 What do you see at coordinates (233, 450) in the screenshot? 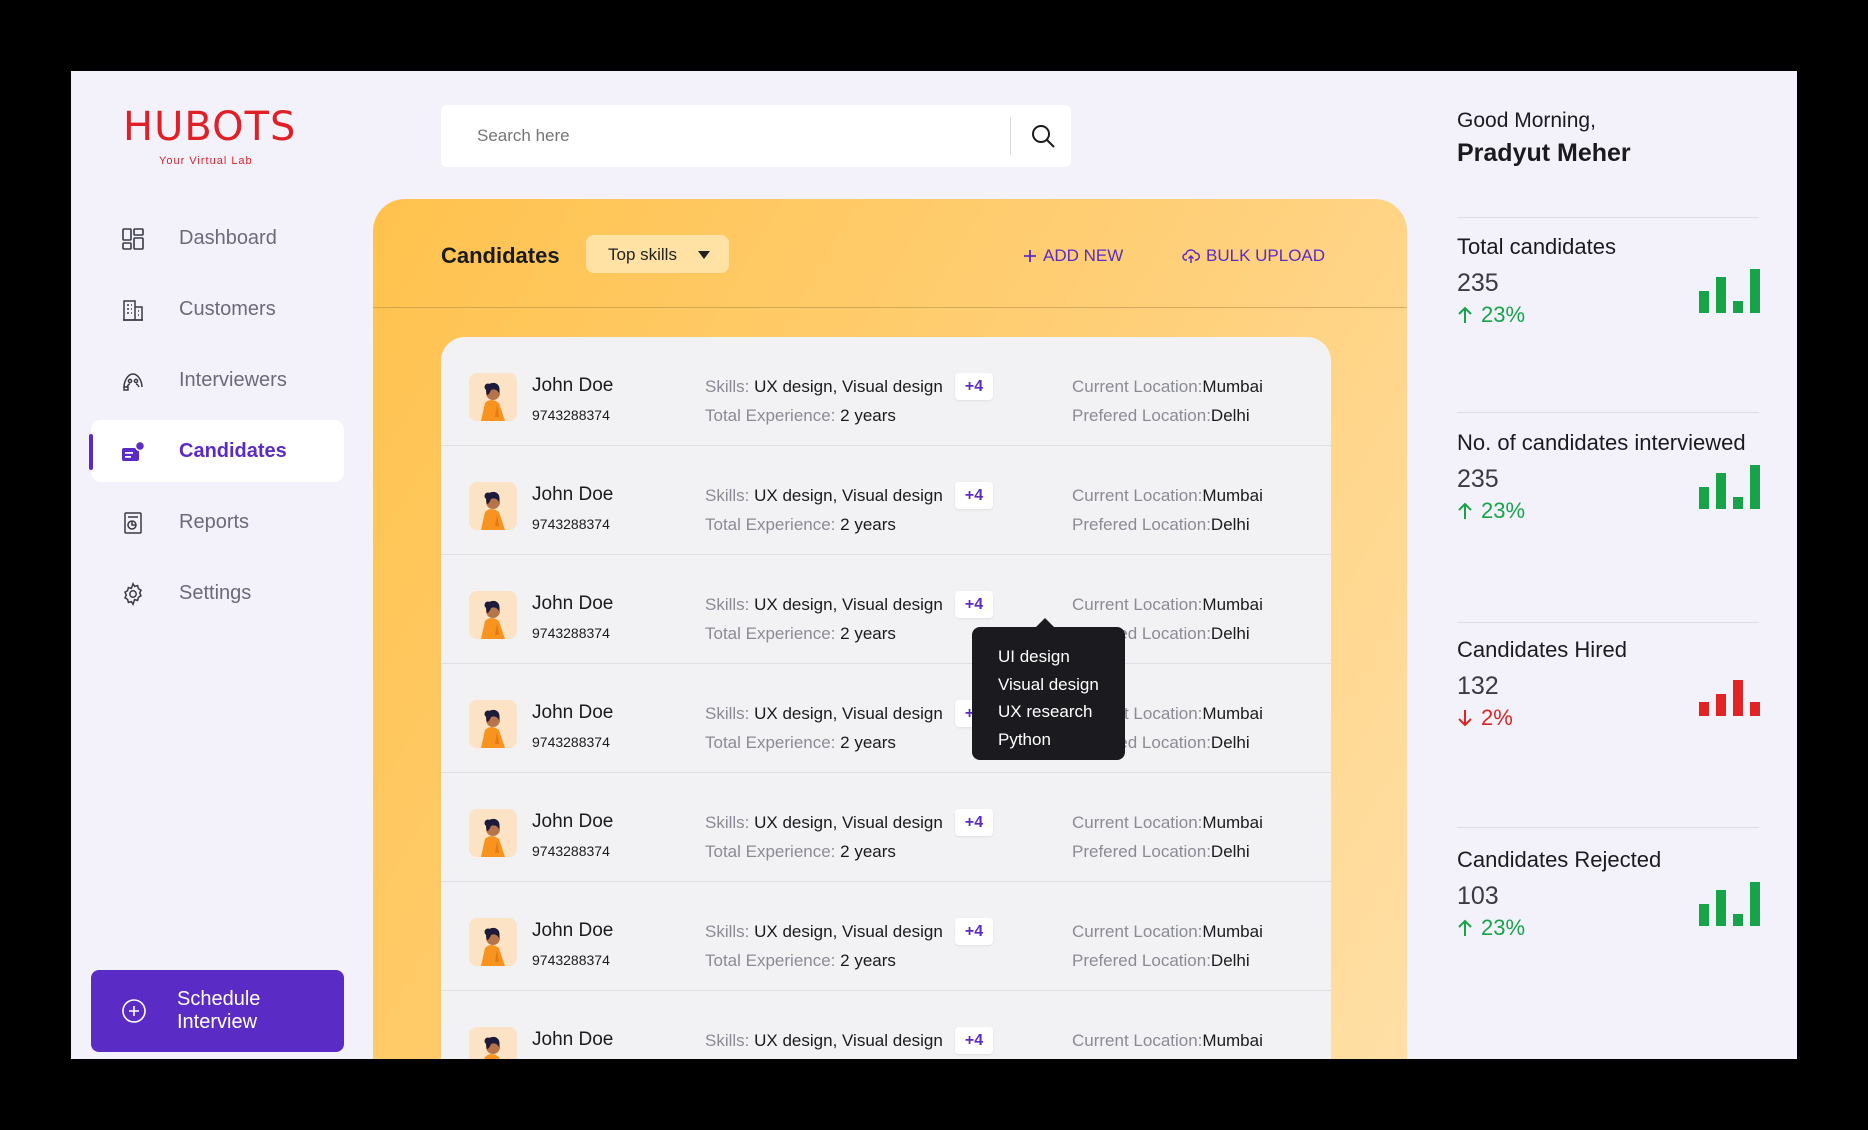
I see `sidebar-item-label: Candidates` at bounding box center [233, 450].